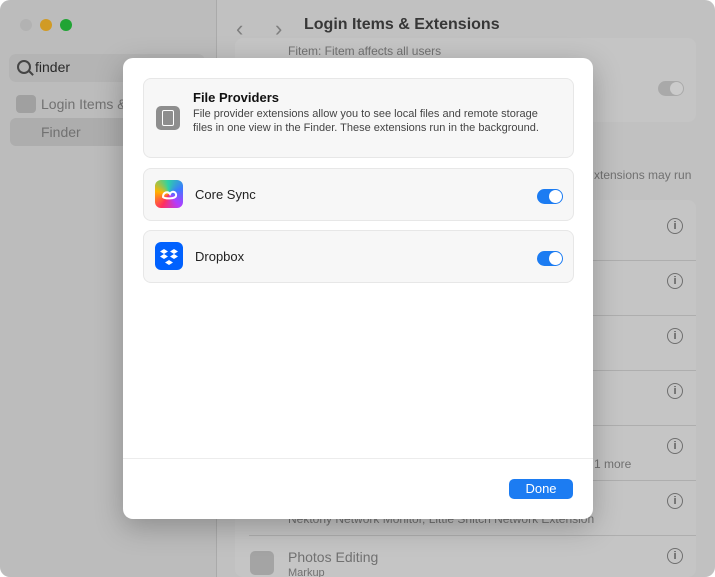 This screenshot has width=715, height=577. I want to click on done-button: Done, so click(541, 489).